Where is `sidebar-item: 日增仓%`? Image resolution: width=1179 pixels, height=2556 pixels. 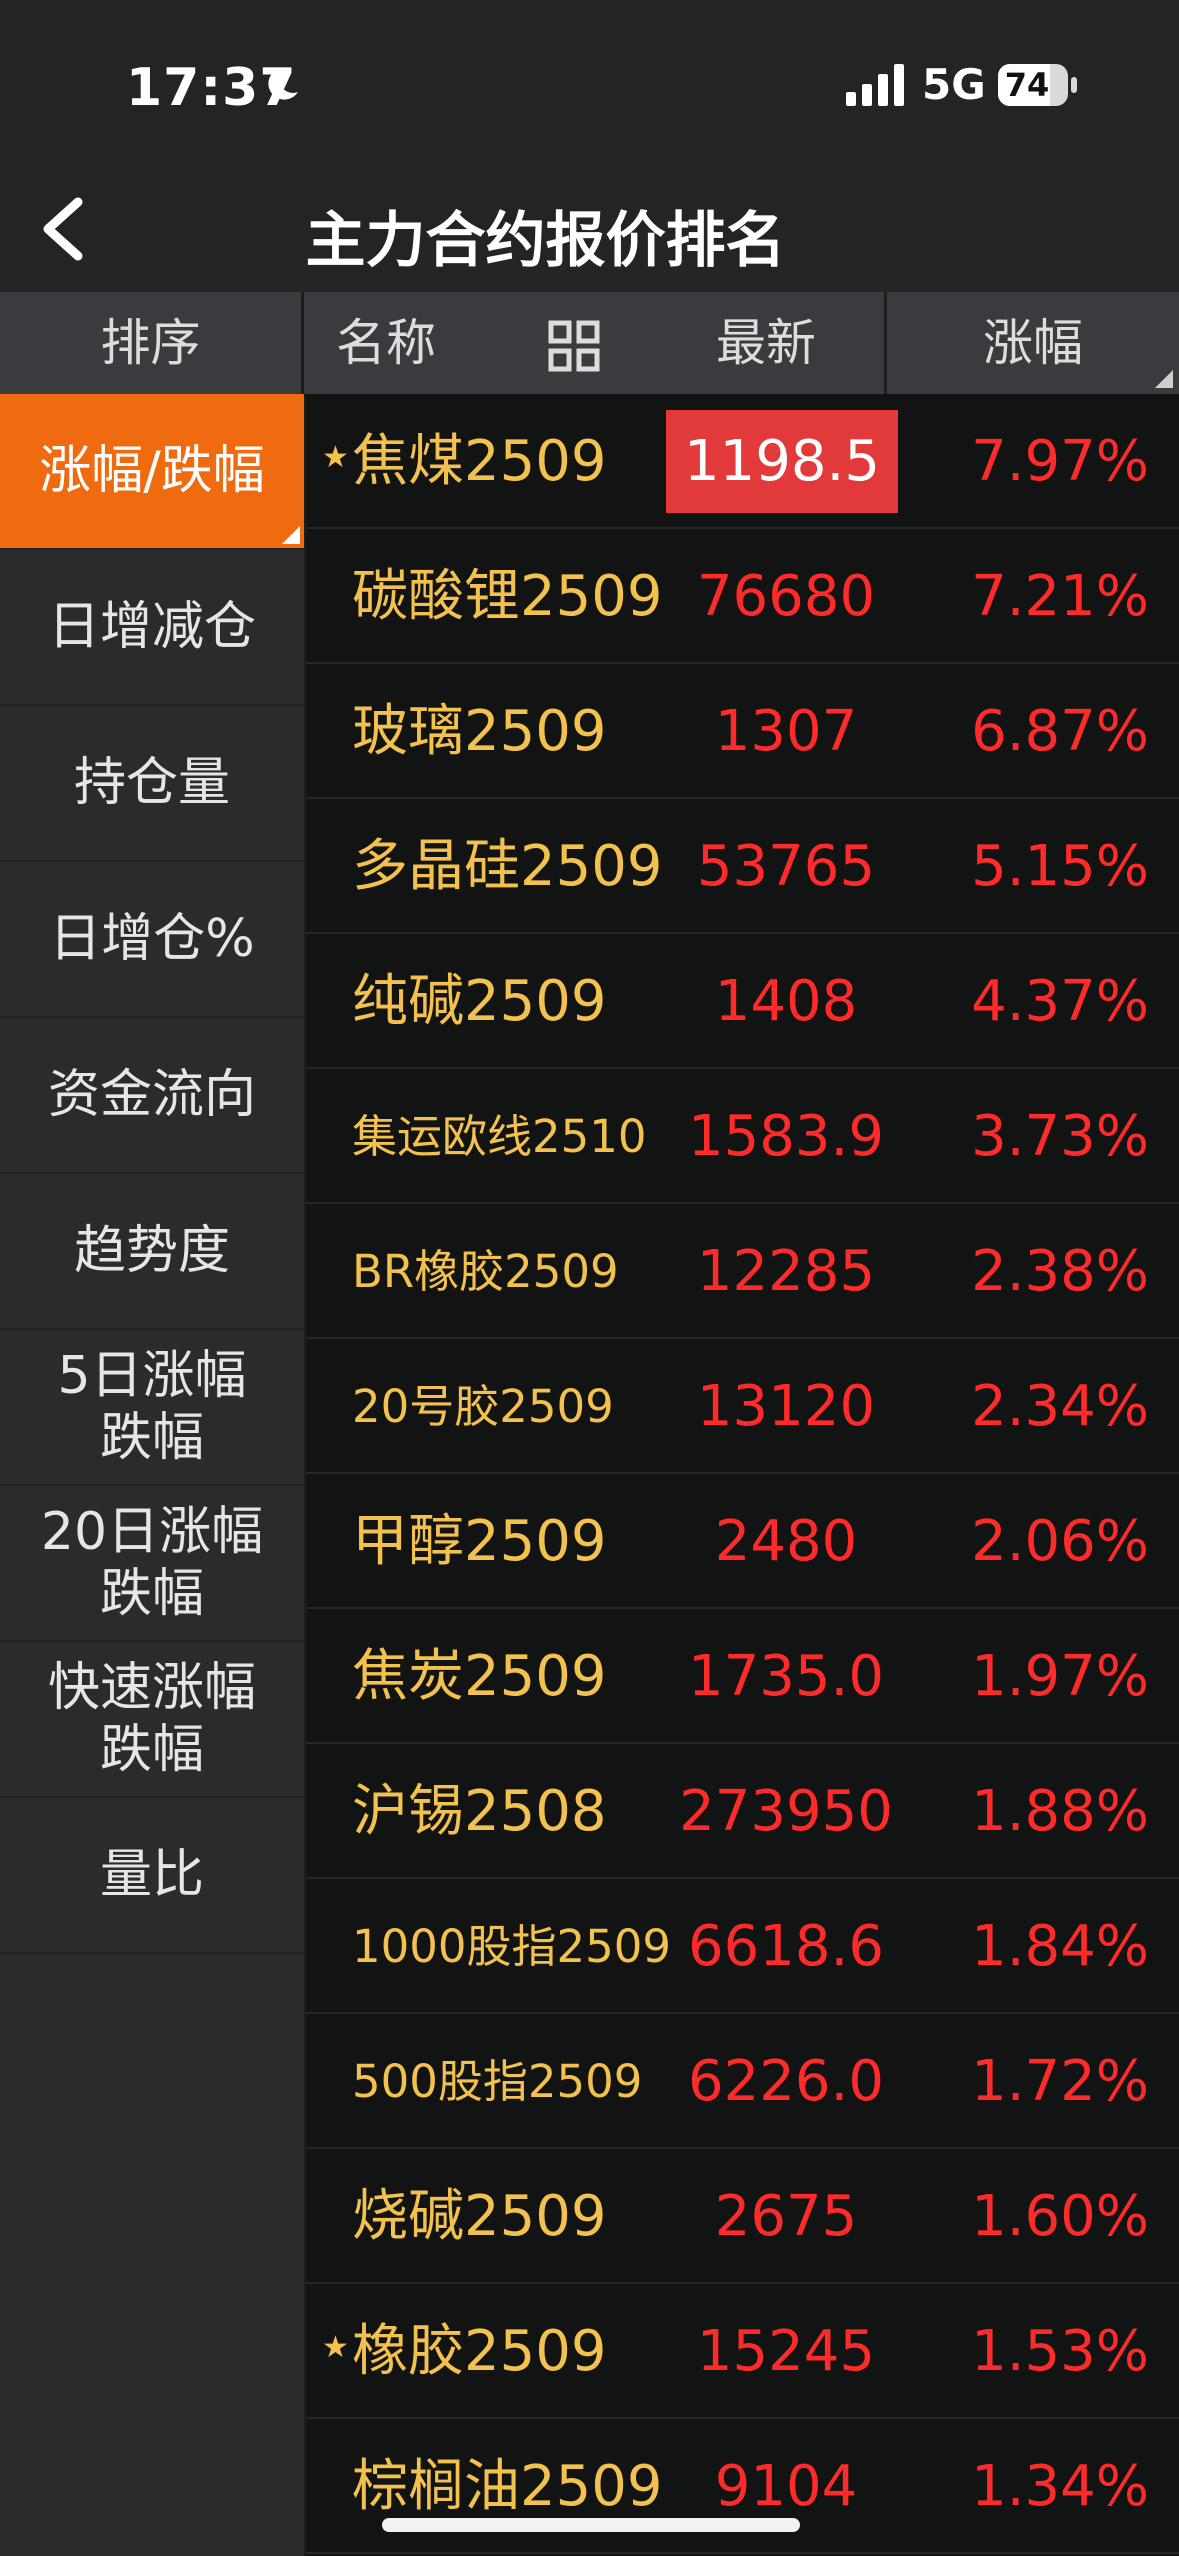
sidebar-item: 日增仓% is located at coordinates (152, 940).